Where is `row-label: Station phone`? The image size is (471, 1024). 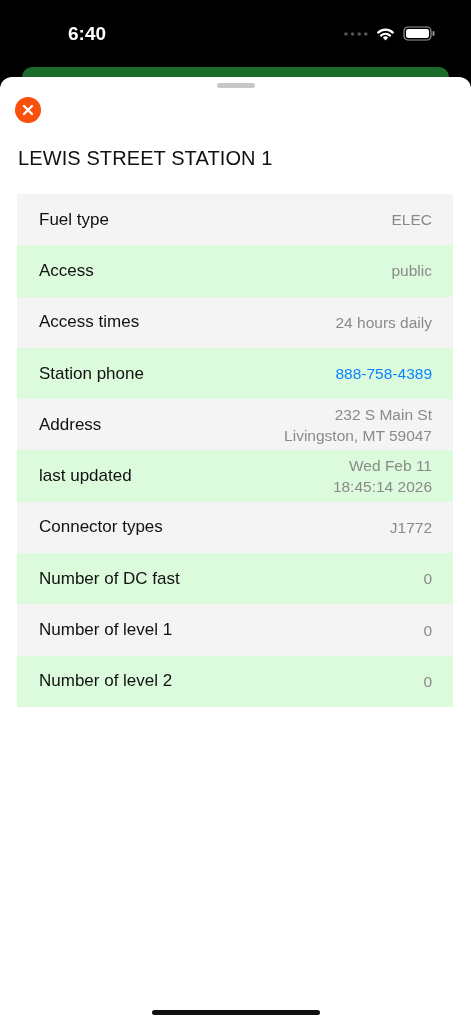 row-label: Station phone is located at coordinates (91, 373).